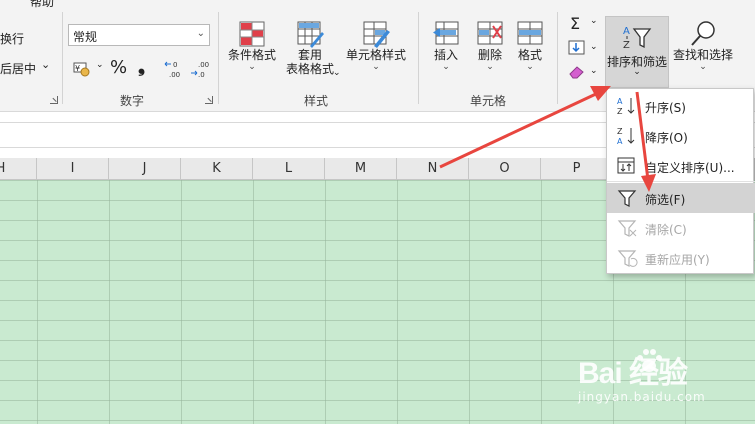 The image size is (755, 424). Describe the element at coordinates (530, 34) in the screenshot. I see `format-cells-icon` at that location.